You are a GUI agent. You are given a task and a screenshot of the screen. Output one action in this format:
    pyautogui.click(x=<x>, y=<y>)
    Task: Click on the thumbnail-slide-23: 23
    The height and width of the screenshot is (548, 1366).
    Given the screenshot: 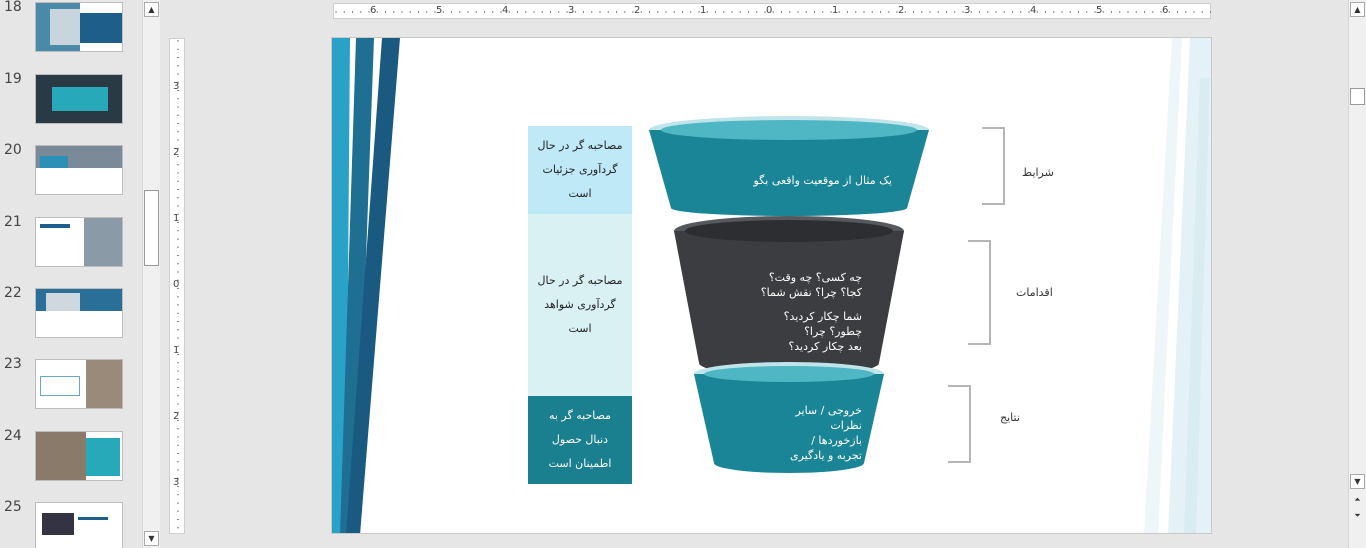 What is the action you would take?
    pyautogui.click(x=71, y=386)
    